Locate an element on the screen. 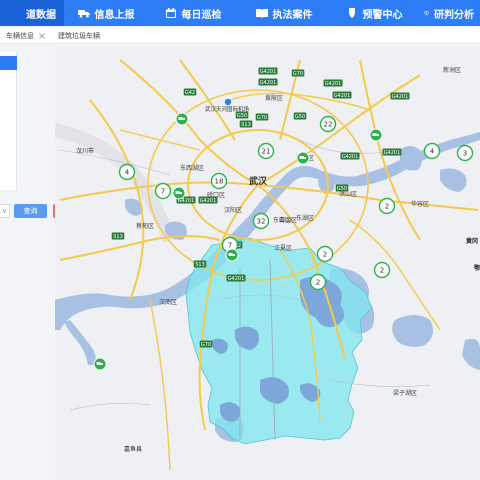  tab-daily-inspection-label: 每日巡检 is located at coordinates (201, 15).